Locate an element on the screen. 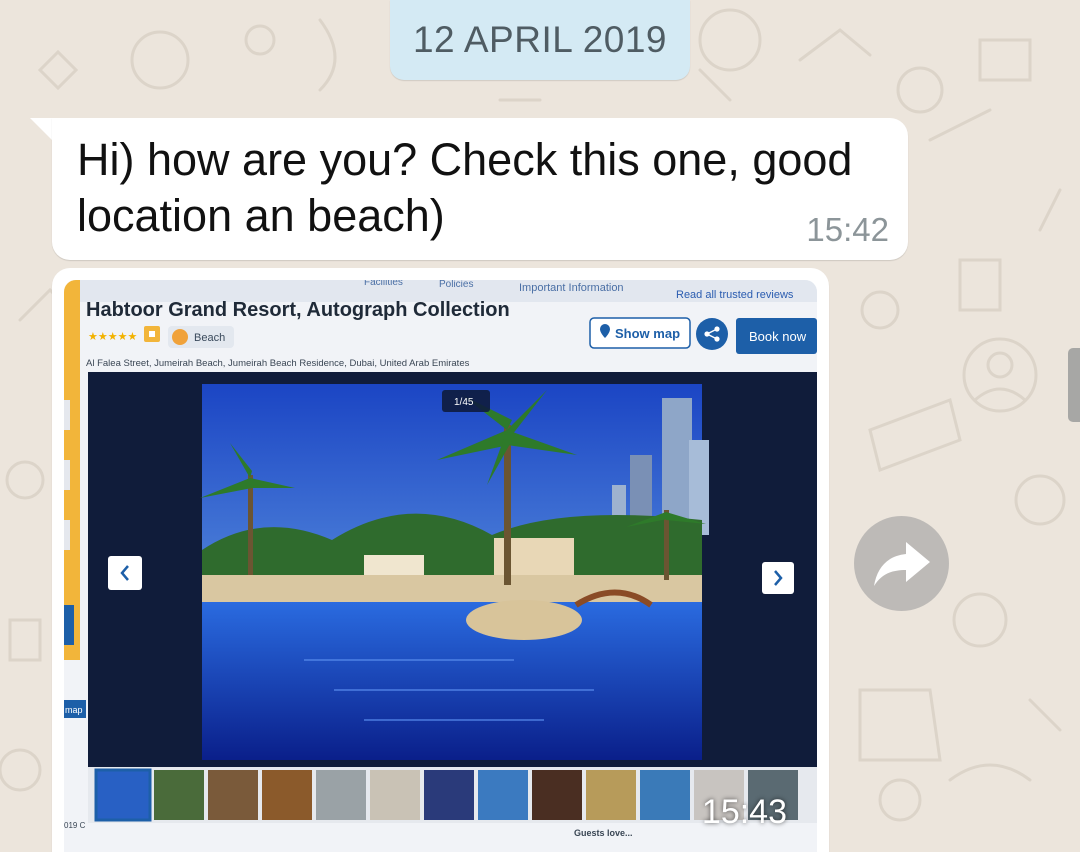 Image resolution: width=1080 pixels, height=852 pixels. forward-button is located at coordinates (901, 563).